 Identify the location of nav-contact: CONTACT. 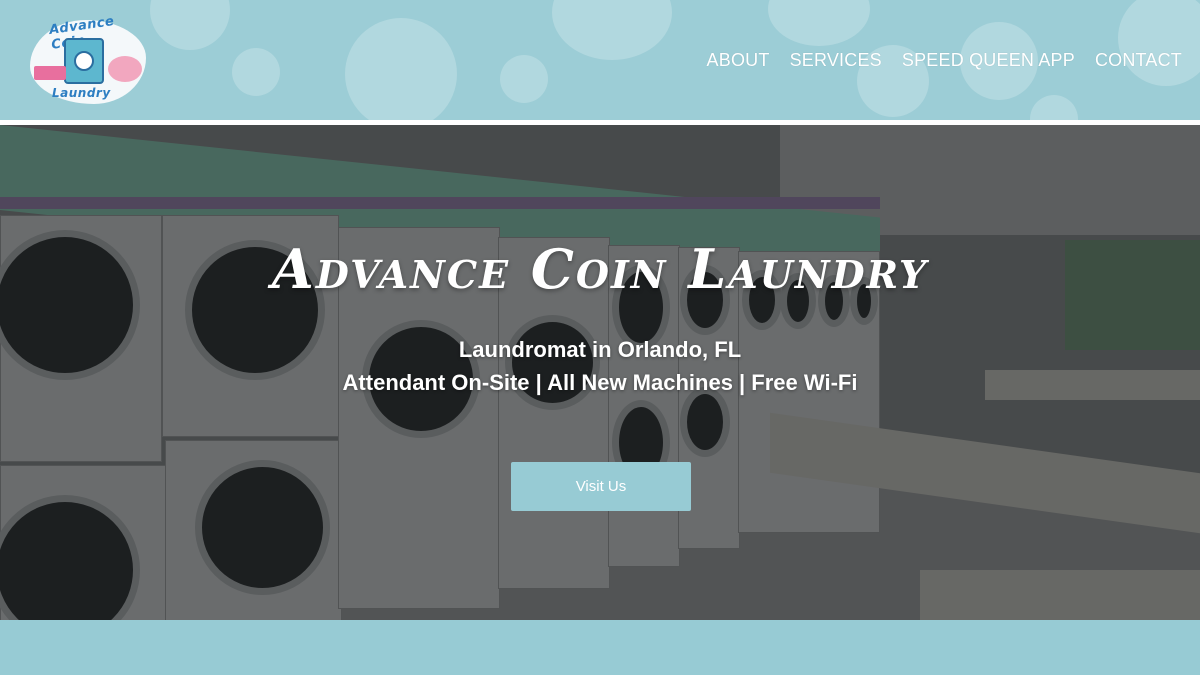
(1138, 60).